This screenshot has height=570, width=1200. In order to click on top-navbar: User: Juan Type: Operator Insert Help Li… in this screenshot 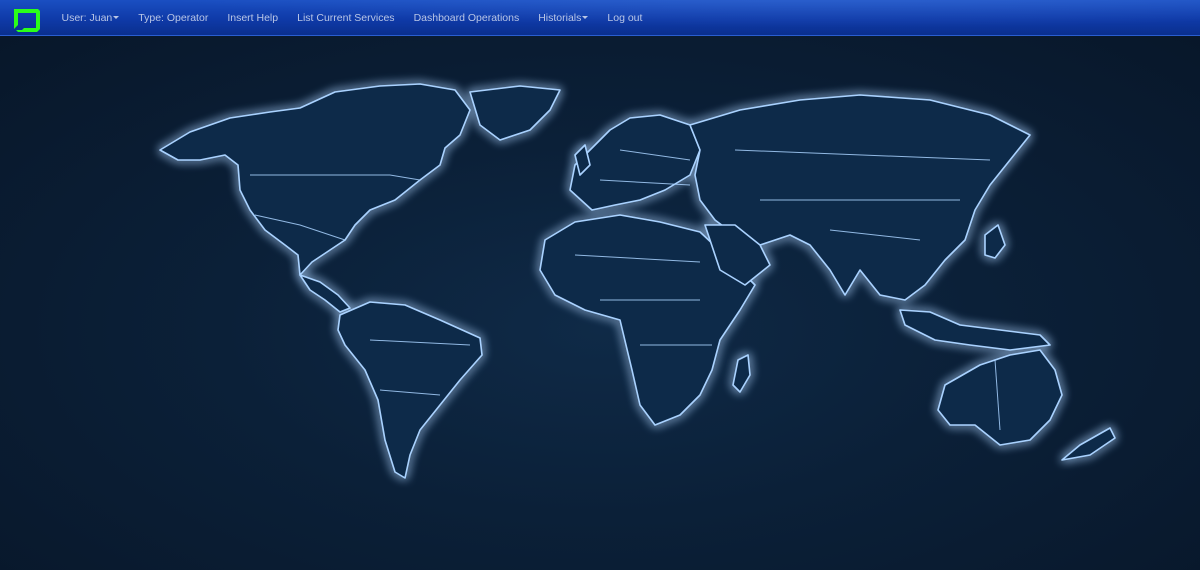, I will do `click(600, 18)`.